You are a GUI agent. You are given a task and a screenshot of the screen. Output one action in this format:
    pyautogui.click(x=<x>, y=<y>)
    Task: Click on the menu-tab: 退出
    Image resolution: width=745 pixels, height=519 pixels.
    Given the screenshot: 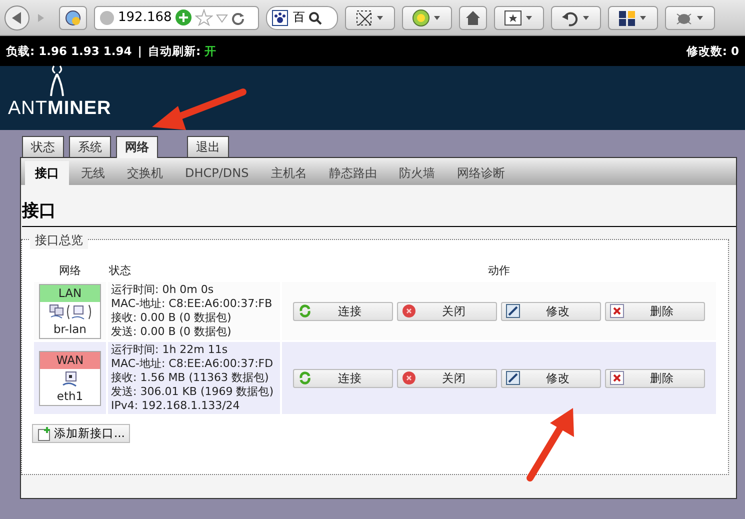 What is the action you would take?
    pyautogui.click(x=208, y=146)
    